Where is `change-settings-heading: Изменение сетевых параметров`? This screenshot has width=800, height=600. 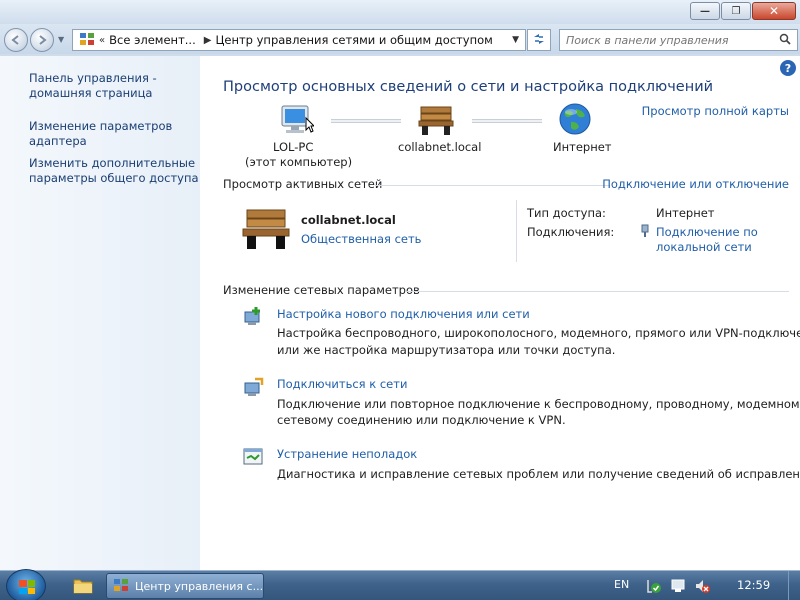
change-settings-heading: Изменение сетевых параметров is located at coordinates (321, 290).